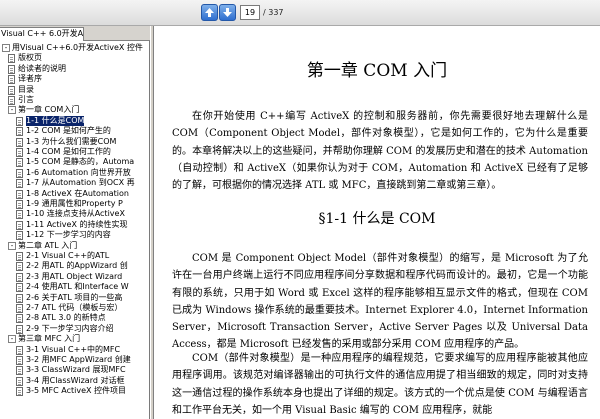 Image resolution: width=600 pixels, height=419 pixels. I want to click on bookmark-item: 版权页, so click(74, 58).